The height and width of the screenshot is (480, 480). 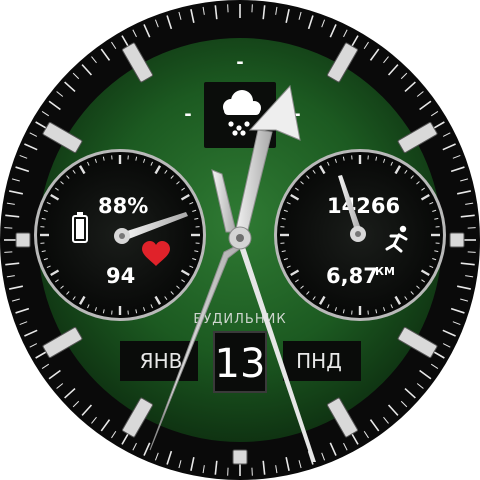 I want to click on left-subdial: 88% 94, so click(x=120, y=235).